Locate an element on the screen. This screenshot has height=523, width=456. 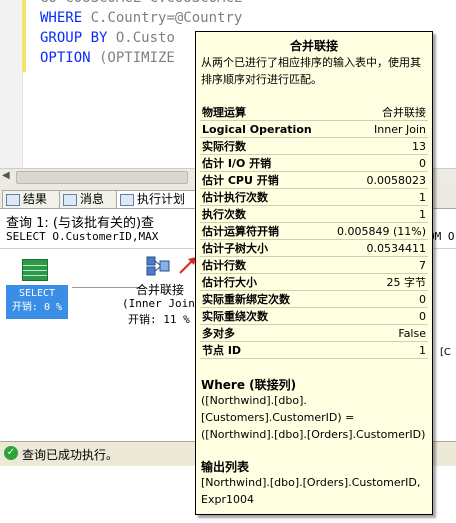
scrollbar-thumb is located at coordinates (102, 177).